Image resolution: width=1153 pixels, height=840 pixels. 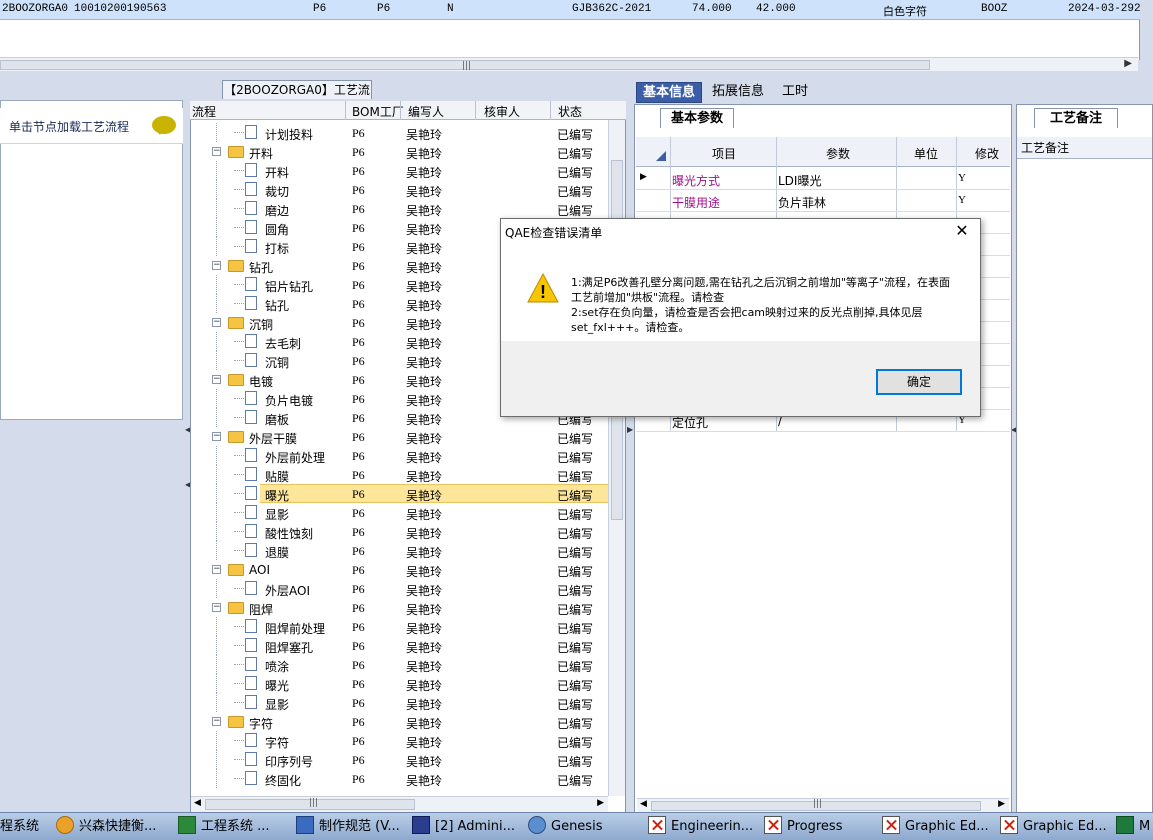 What do you see at coordinates (399, 436) in the screenshot?
I see `tree-node: − 外层干膜 P6 吴艳玲 已编写` at bounding box center [399, 436].